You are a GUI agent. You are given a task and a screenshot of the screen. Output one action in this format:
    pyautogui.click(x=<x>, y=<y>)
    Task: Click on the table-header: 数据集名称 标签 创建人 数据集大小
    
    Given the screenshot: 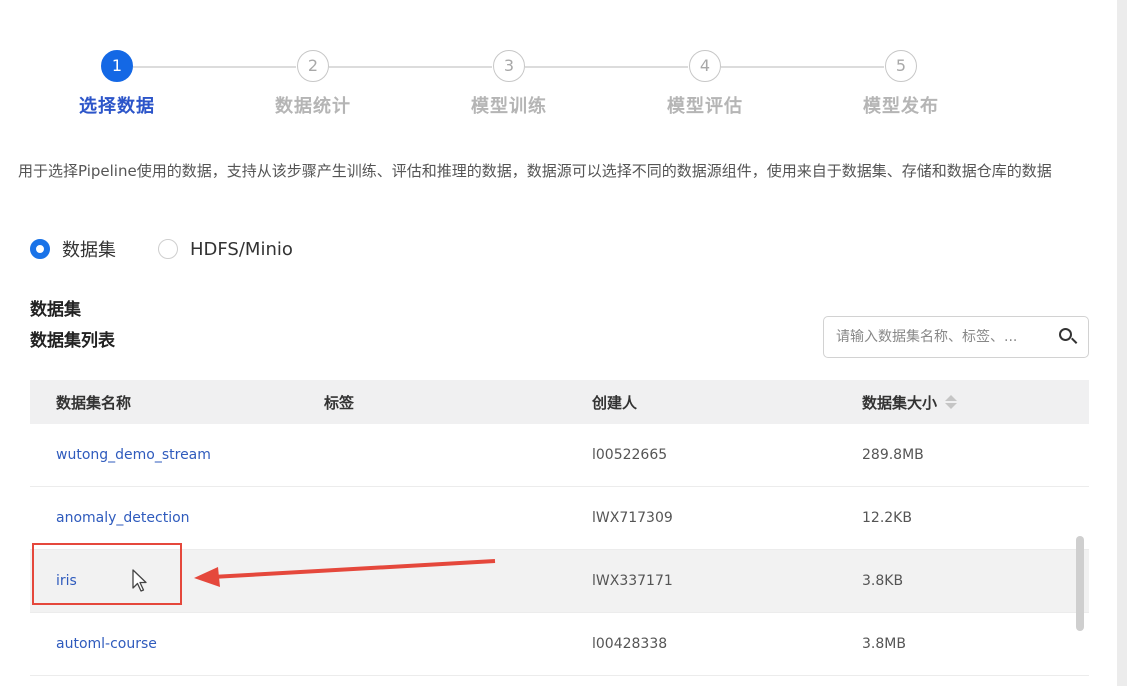 What is the action you would take?
    pyautogui.click(x=559, y=402)
    